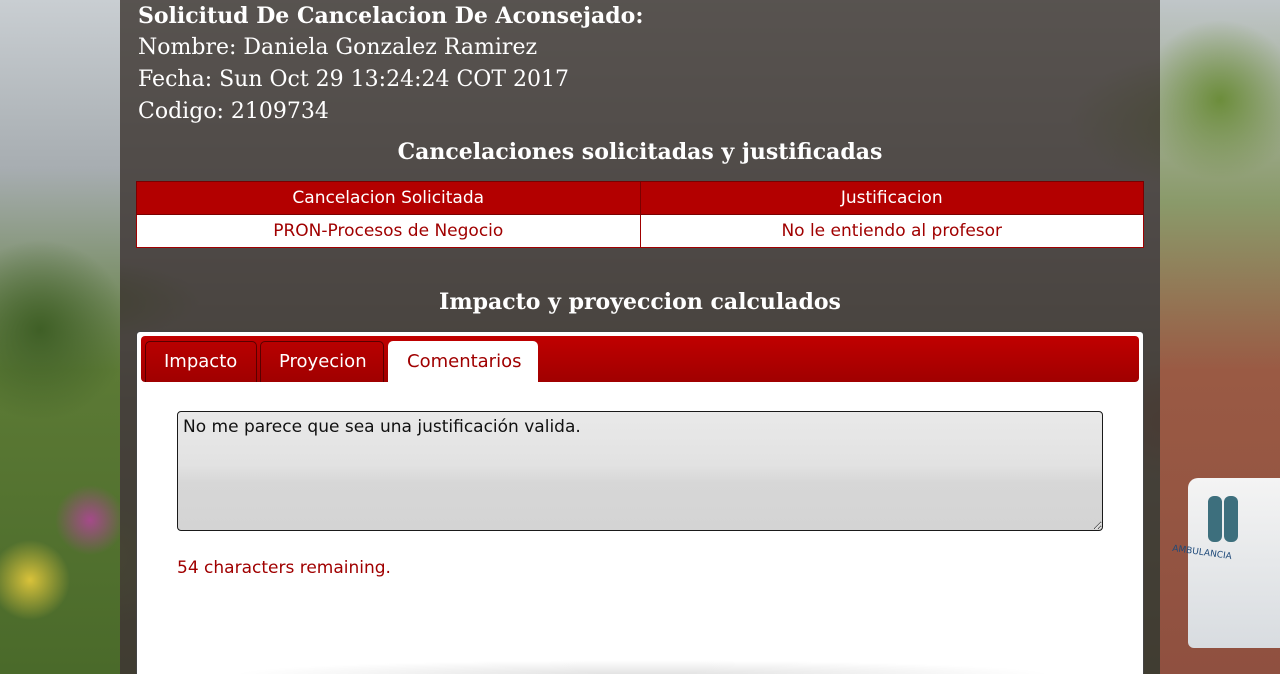 This screenshot has height=674, width=1280. What do you see at coordinates (353, 79) in the screenshot?
I see `request-date: Fecha: Sun Oct 29 13:24:24 COT 2017` at bounding box center [353, 79].